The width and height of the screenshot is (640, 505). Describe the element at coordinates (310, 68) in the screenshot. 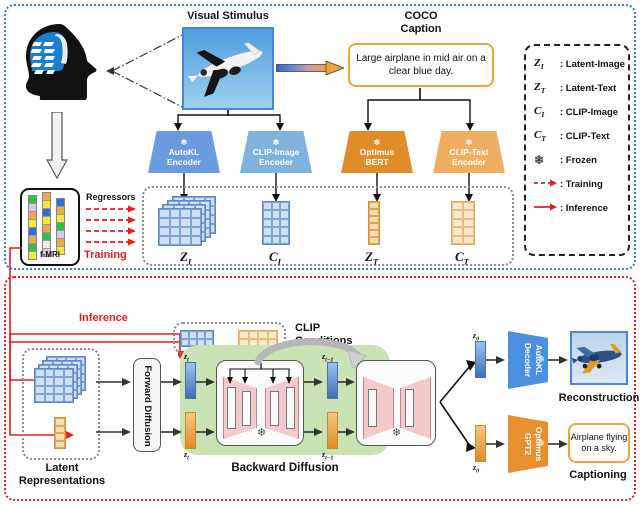

I see `gradient-arrow-icon` at that location.